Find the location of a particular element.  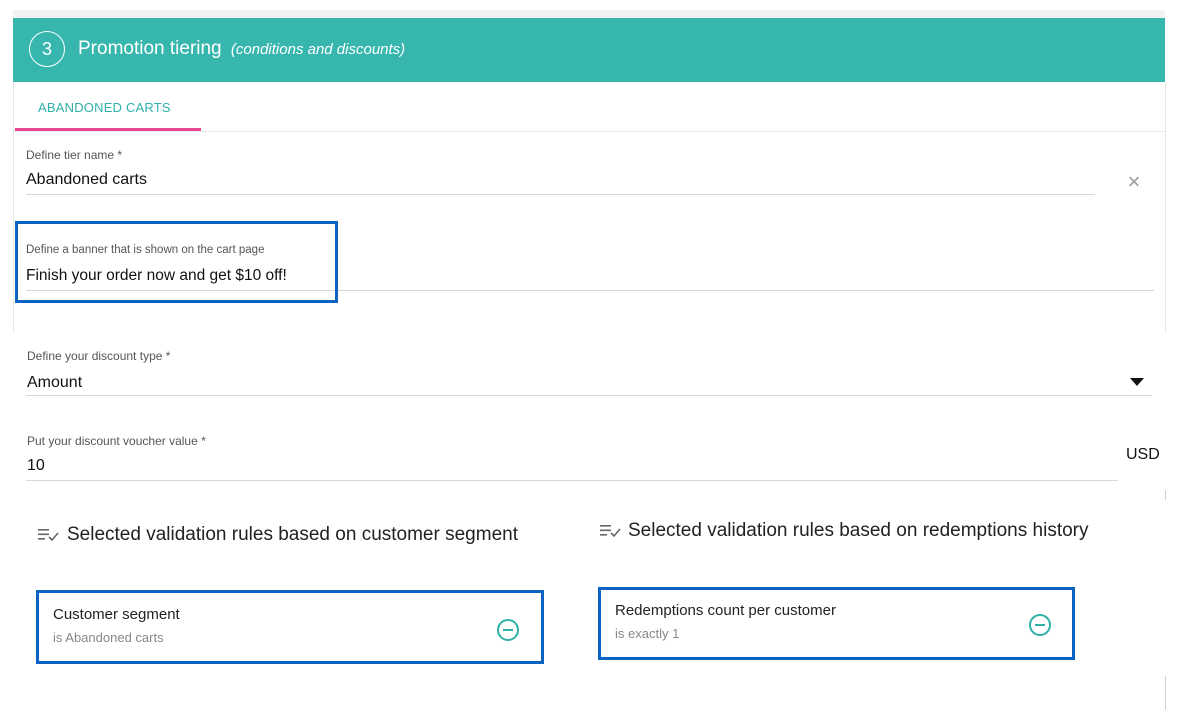

voucher-value-label: Put your discount voucher value * is located at coordinates (116, 441).